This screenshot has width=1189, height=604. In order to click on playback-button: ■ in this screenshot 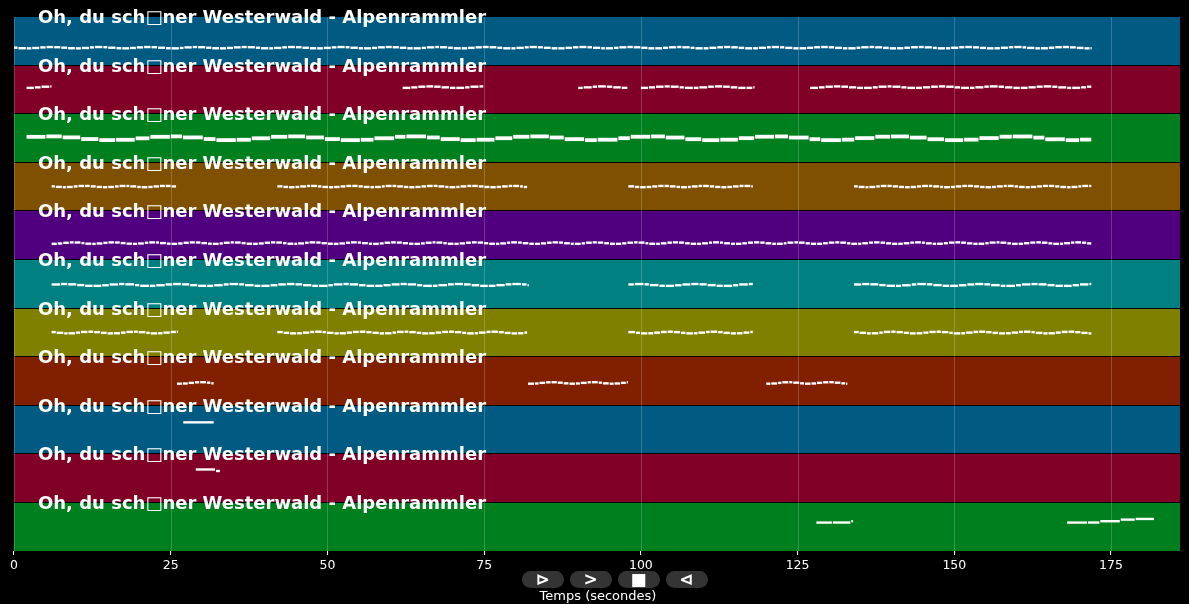, I will do `click(638, 579)`.